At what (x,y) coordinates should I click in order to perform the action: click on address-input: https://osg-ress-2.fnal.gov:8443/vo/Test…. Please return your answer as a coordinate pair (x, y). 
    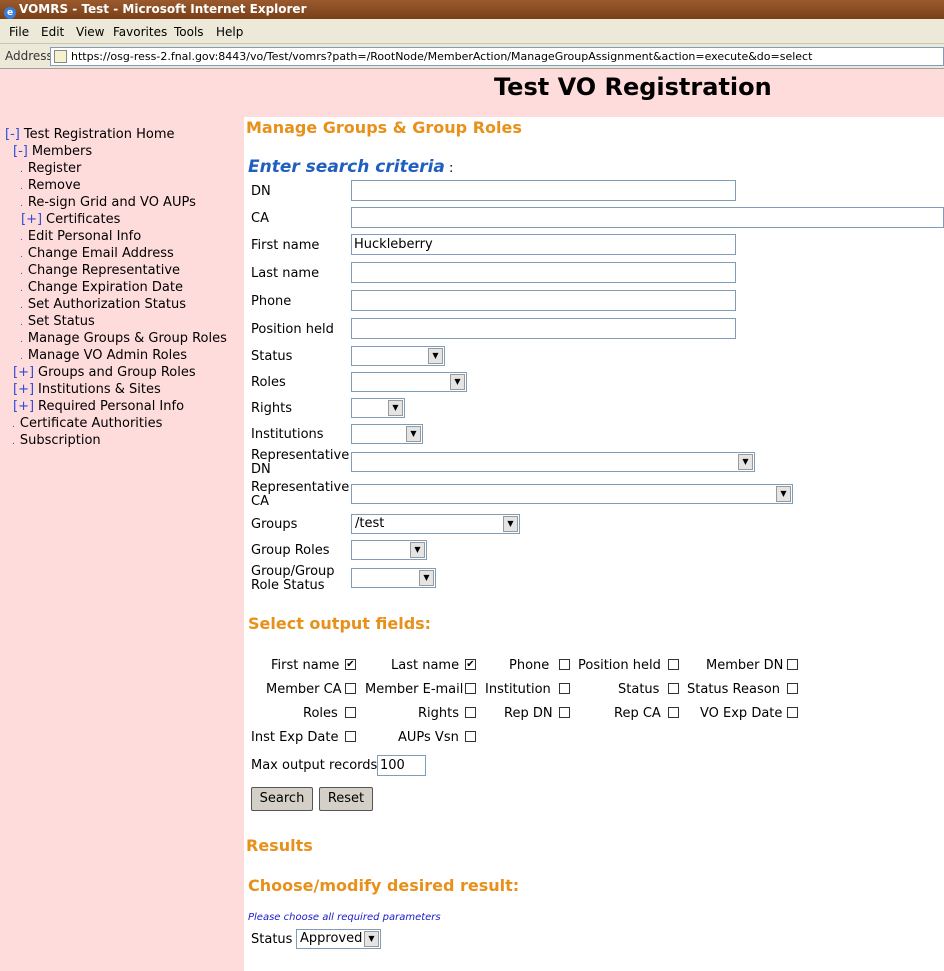
    Looking at the image, I should click on (497, 56).